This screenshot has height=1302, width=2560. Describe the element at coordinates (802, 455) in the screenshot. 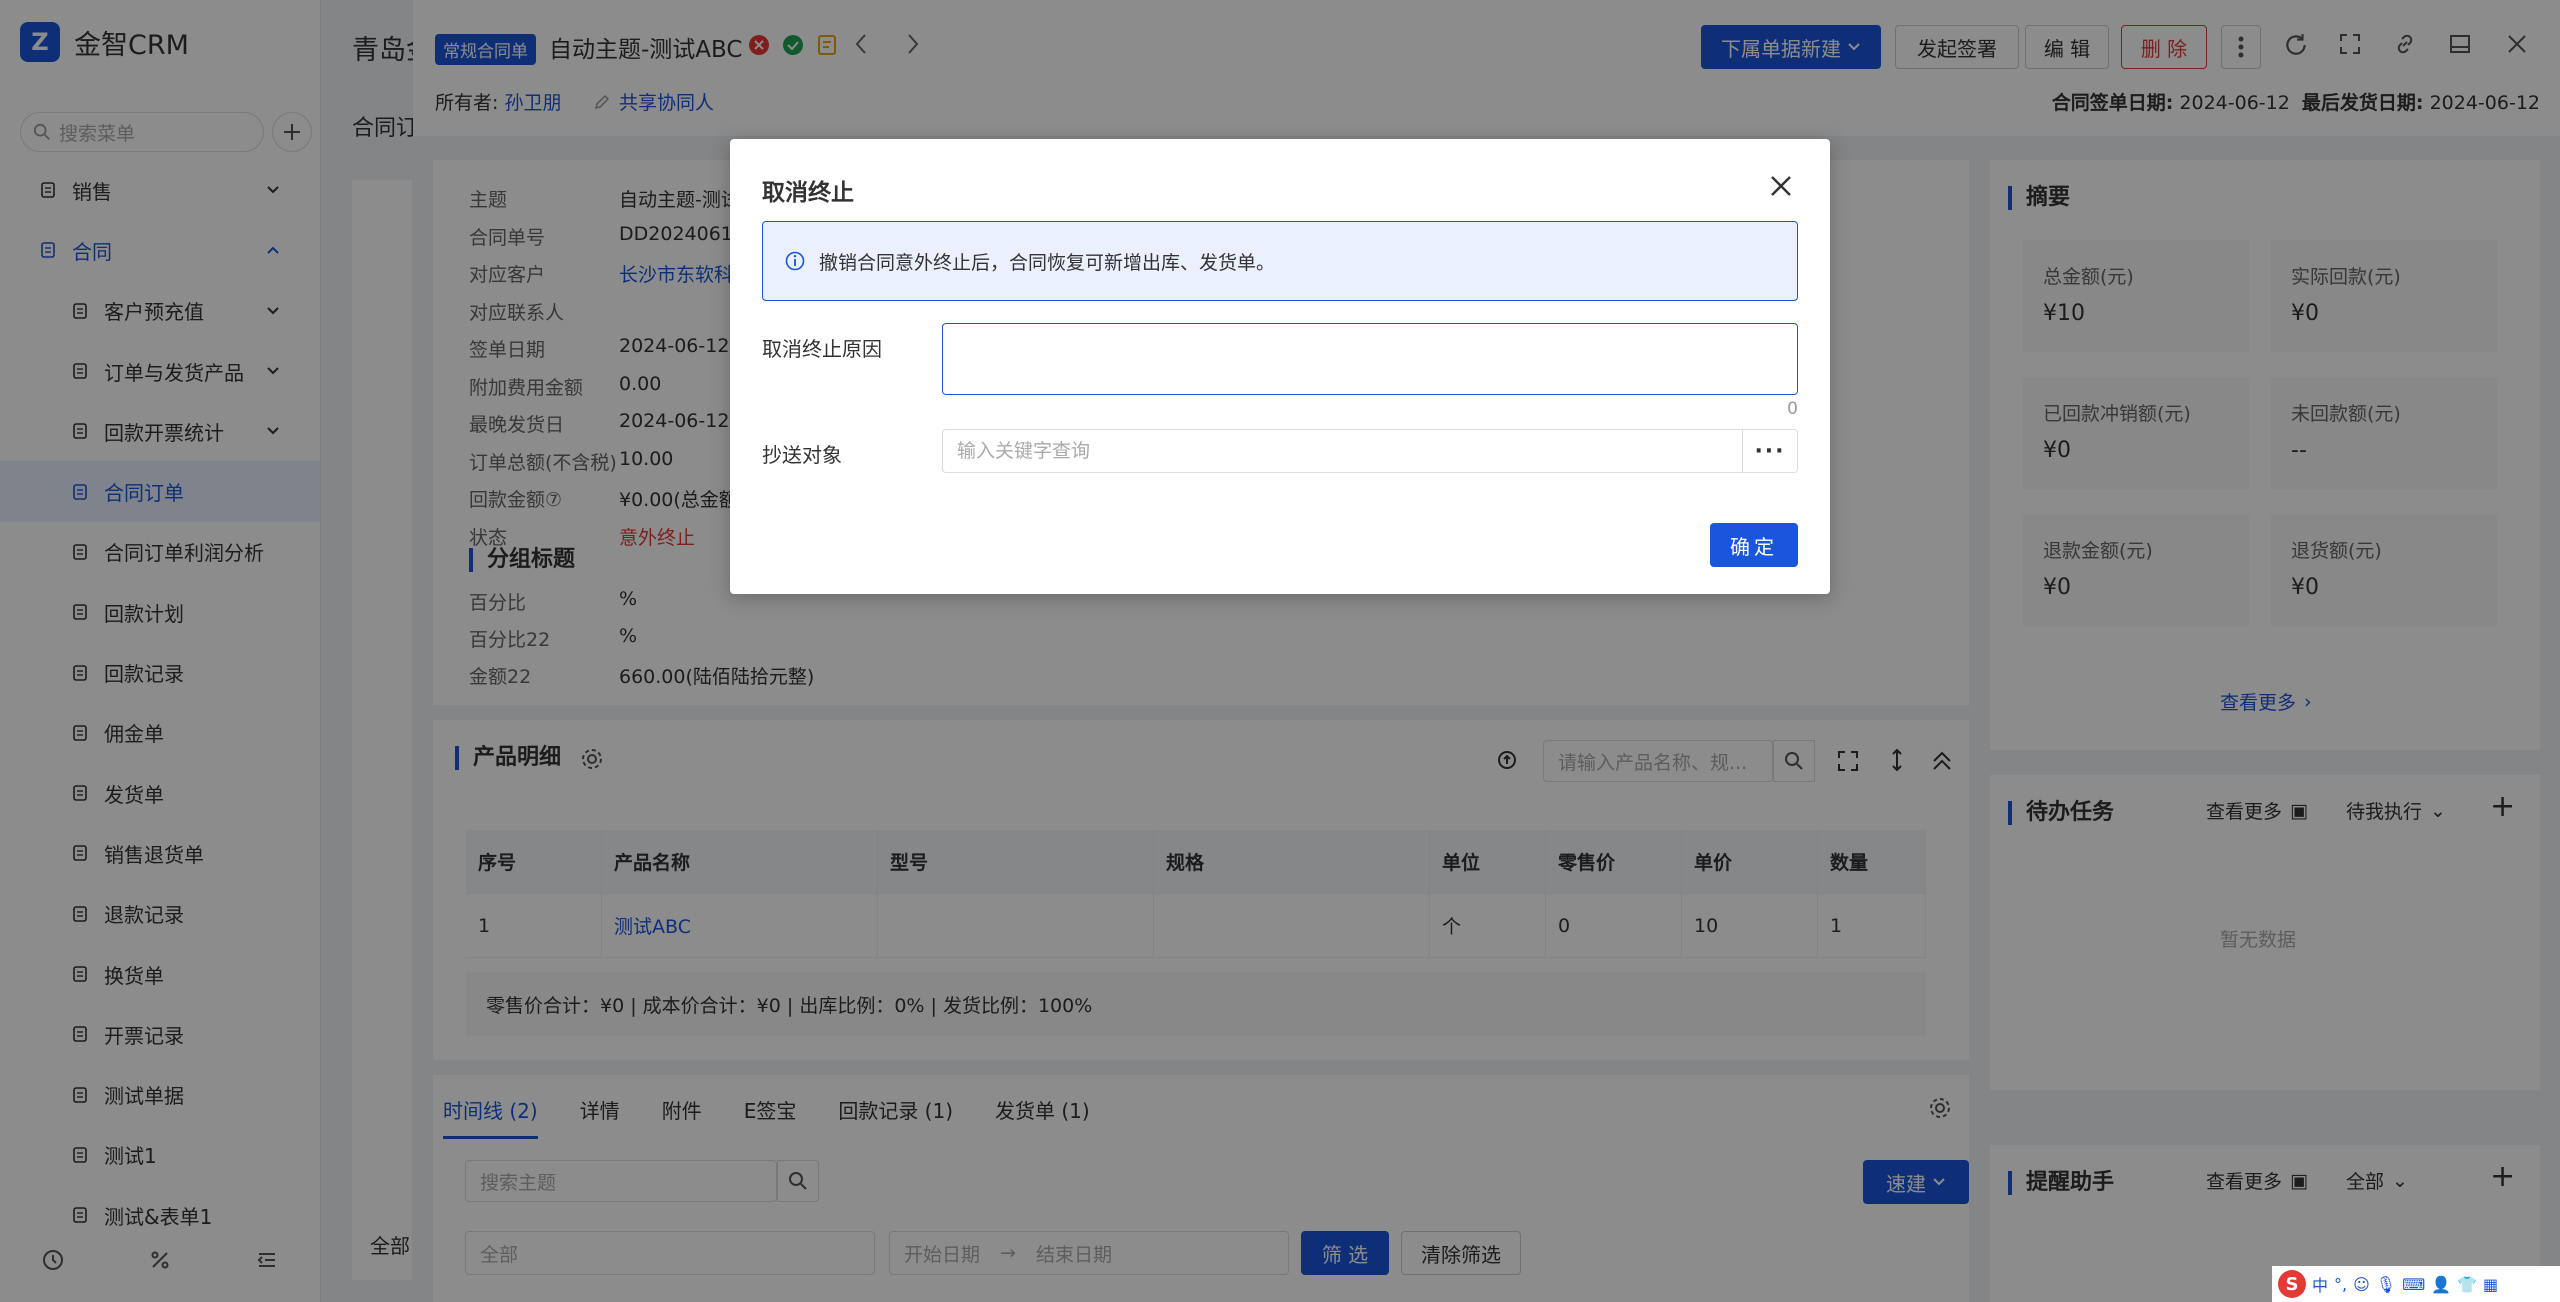

I see `cc-label: 抄送对象` at that location.